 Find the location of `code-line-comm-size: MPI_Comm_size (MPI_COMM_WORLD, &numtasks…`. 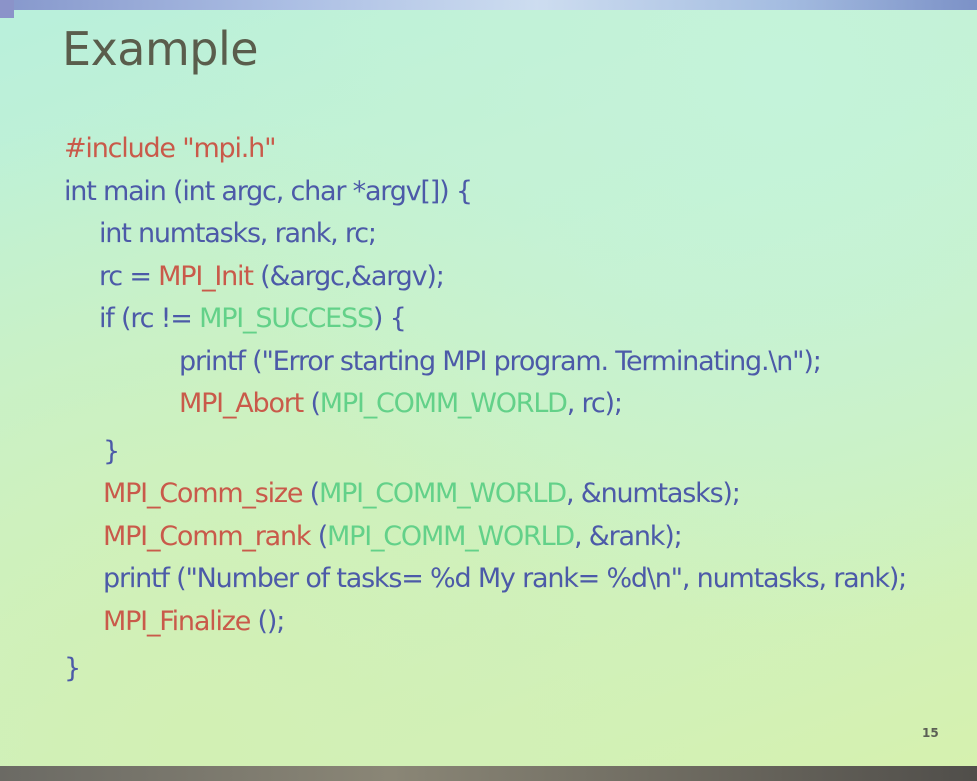

code-line-comm-size: MPI_Comm_size (MPI_COMM_WORLD, &numtasks… is located at coordinates (488, 494).